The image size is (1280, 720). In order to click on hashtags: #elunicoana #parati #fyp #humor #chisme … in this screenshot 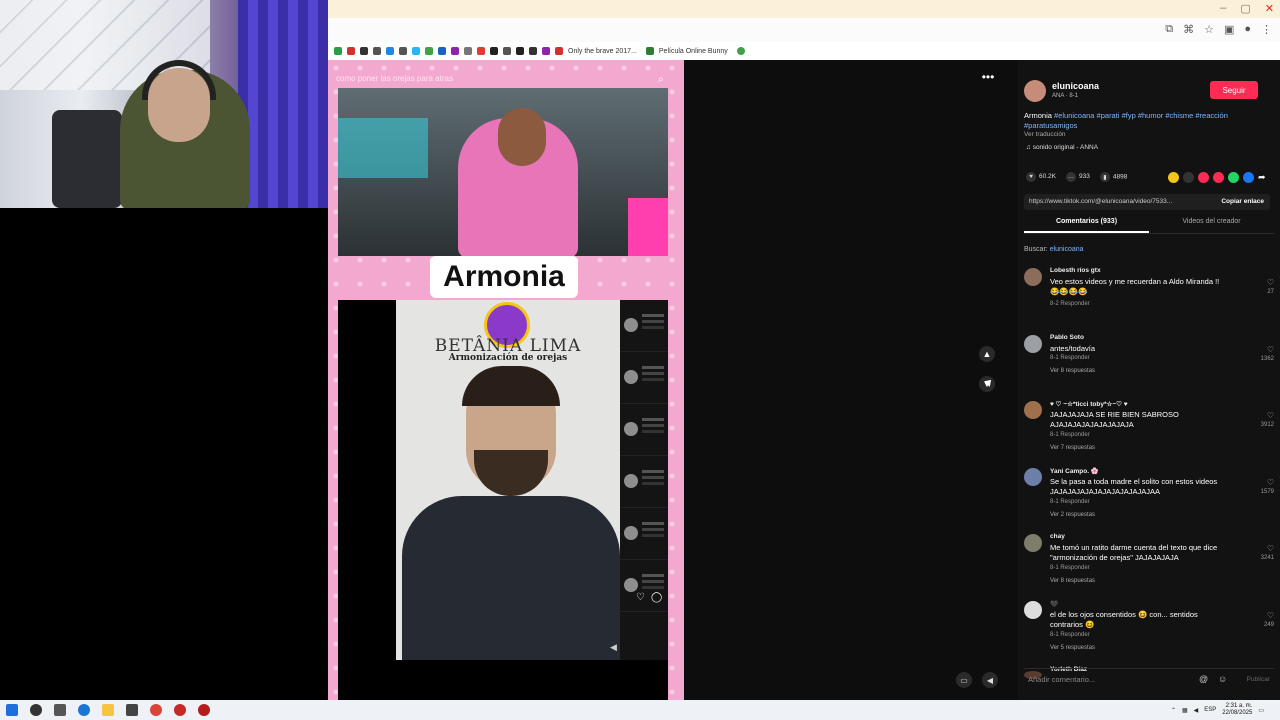, I will do `click(1126, 120)`.